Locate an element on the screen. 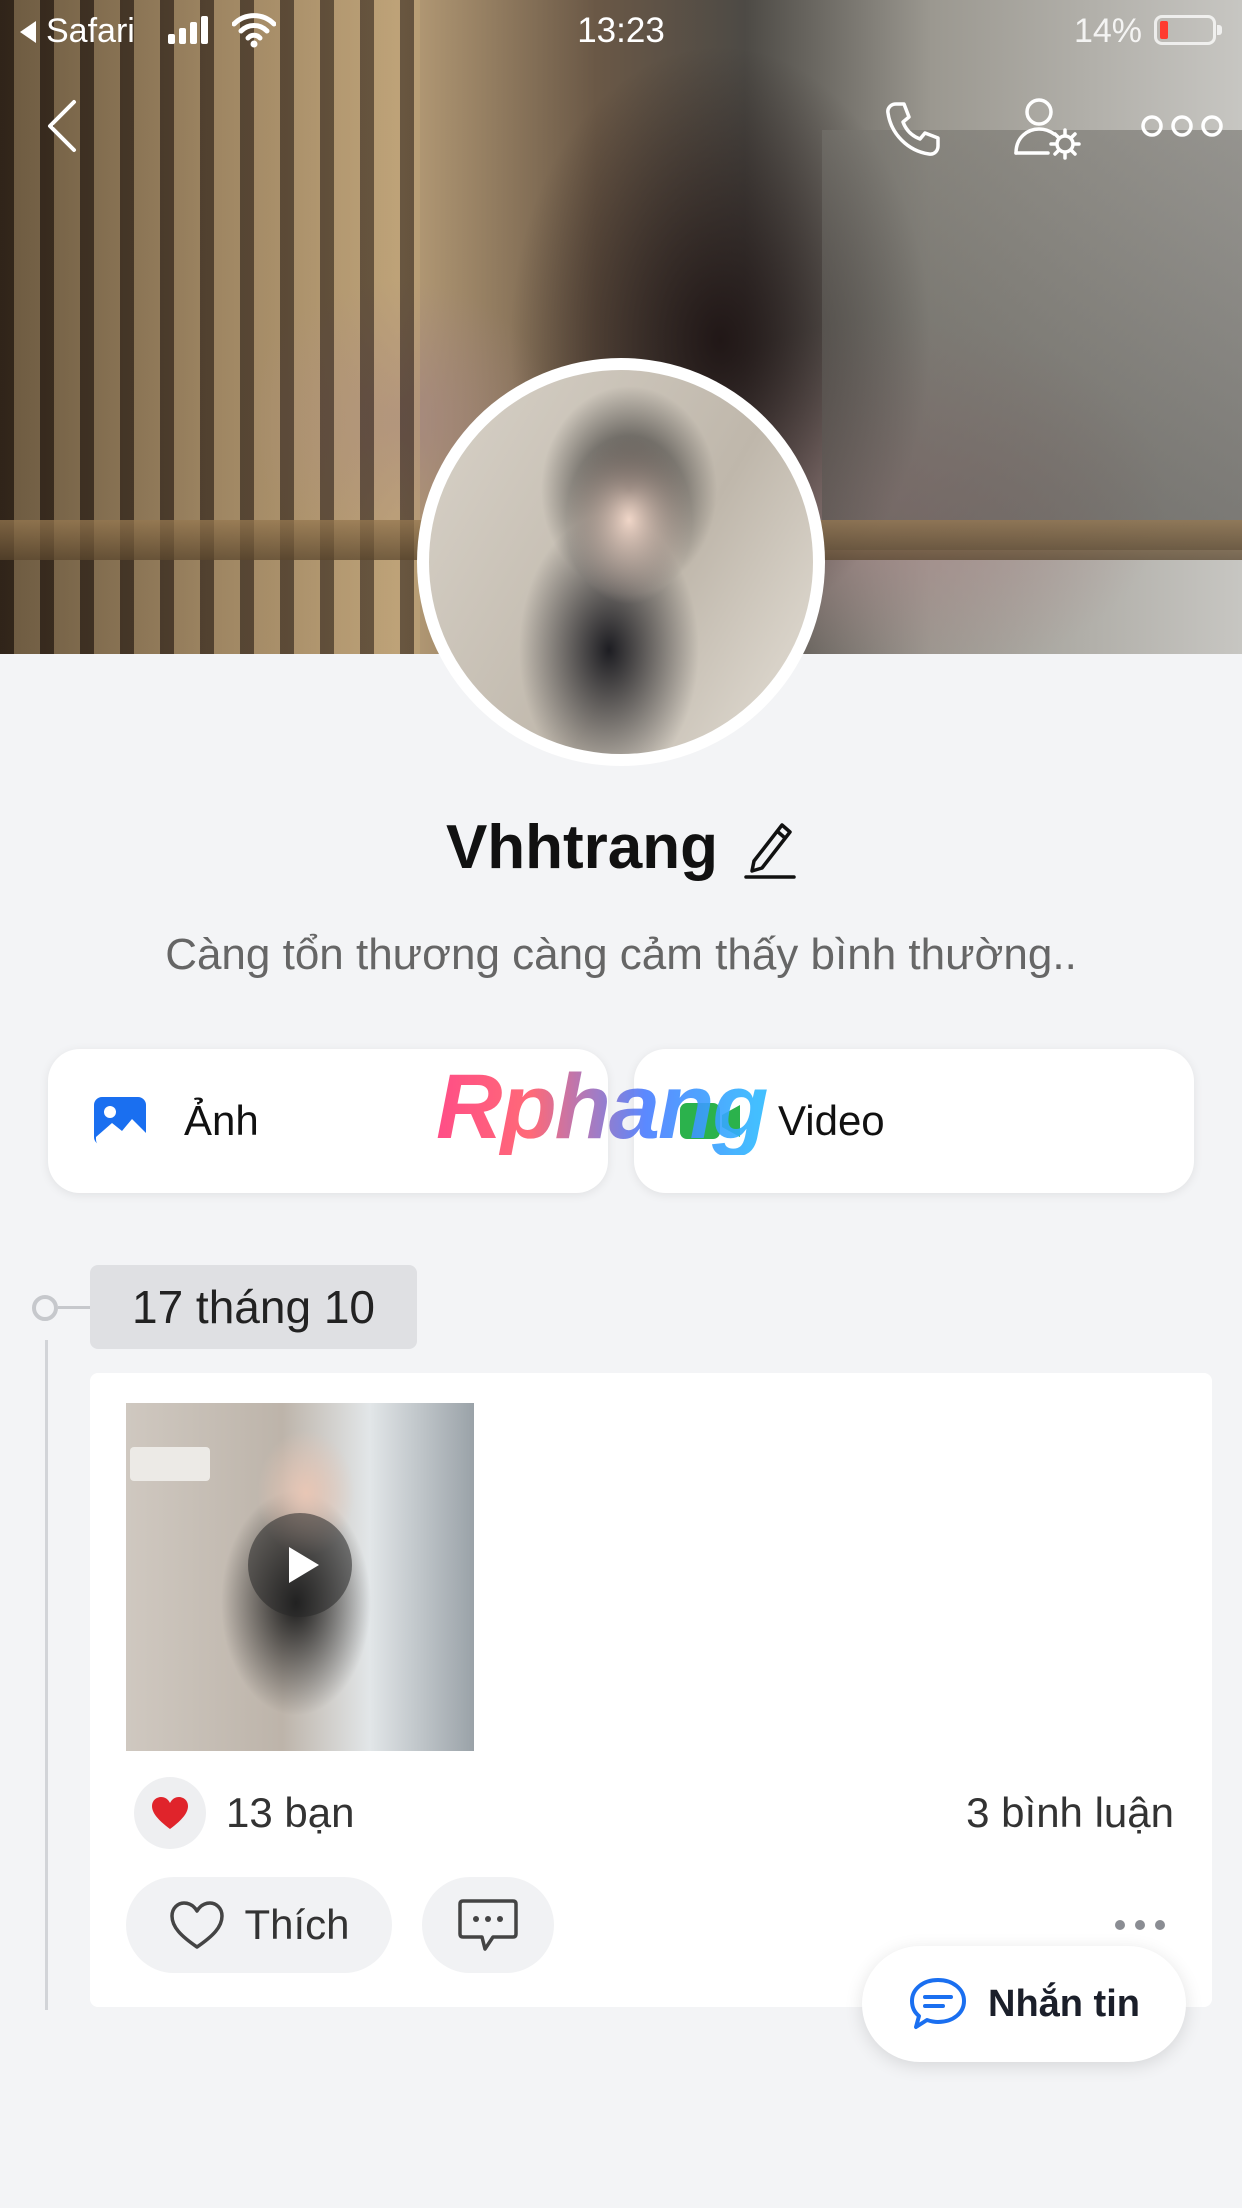 Image resolution: width=1242 pixels, height=2208 pixels. call-button is located at coordinates (913, 129).